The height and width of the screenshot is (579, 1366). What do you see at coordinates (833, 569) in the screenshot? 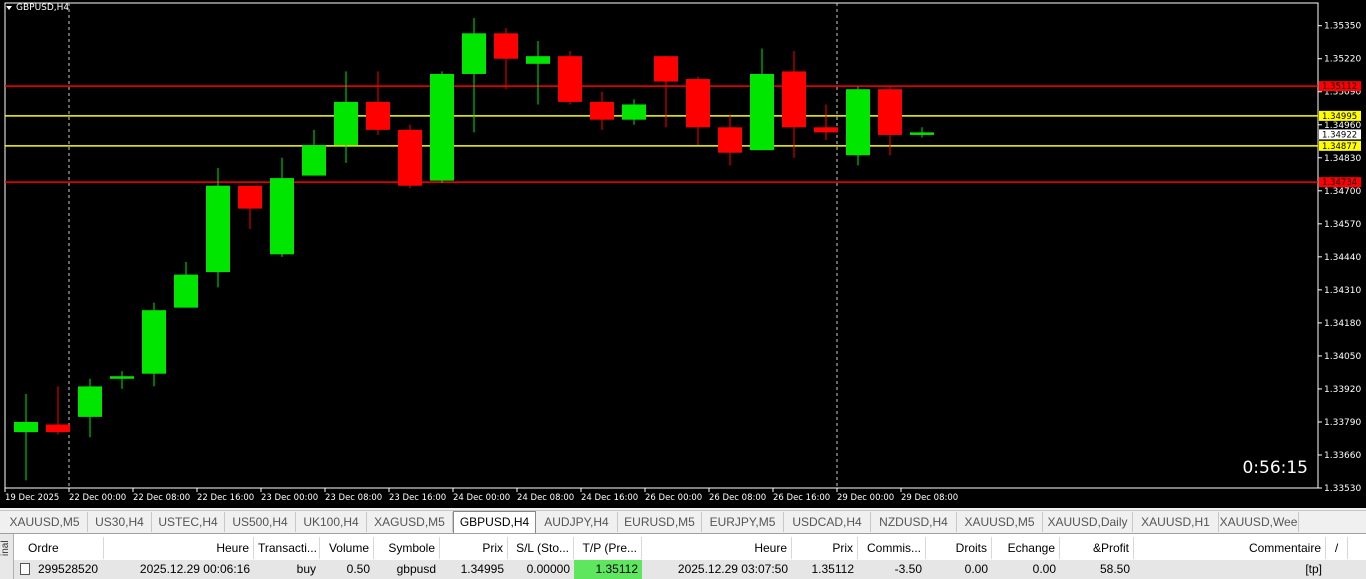
I see `cell-prix2: 1.35112` at bounding box center [833, 569].